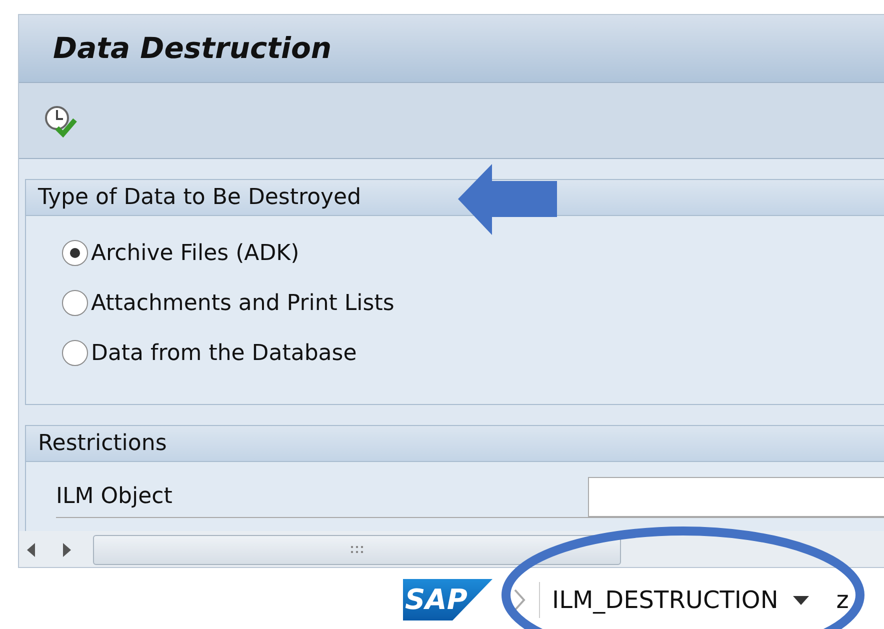 The width and height of the screenshot is (884, 629). Describe the element at coordinates (31, 550) in the screenshot. I see `scroll-left-icon` at that location.